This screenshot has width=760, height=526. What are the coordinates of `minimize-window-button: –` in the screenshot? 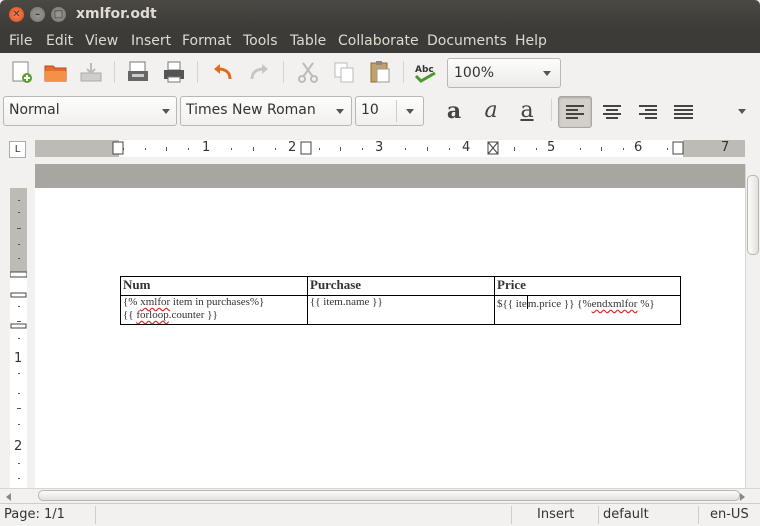 It's located at (37, 14).